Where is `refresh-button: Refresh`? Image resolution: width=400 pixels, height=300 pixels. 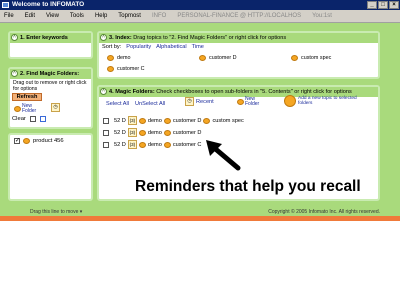
refresh-button: Refresh is located at coordinates (27, 97).